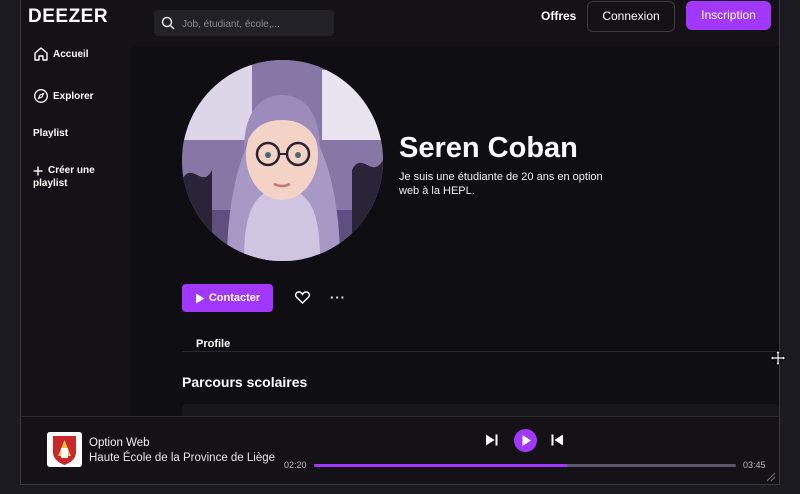 This screenshot has width=800, height=494. I want to click on heart-icon, so click(302, 297).